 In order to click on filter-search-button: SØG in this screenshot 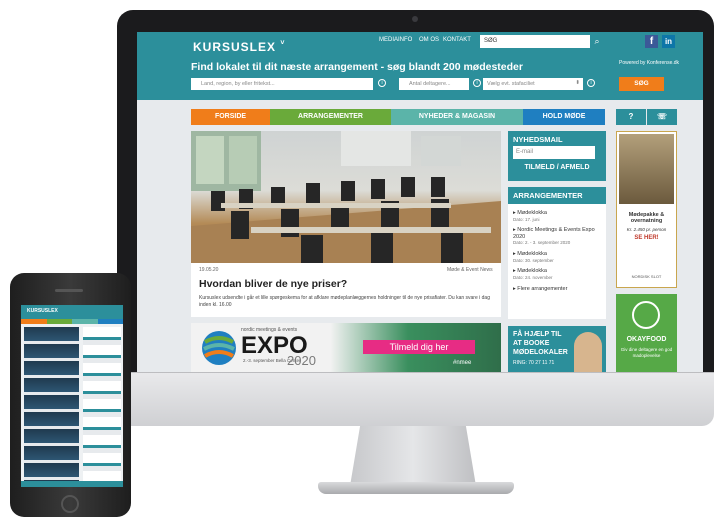, I will do `click(641, 84)`.